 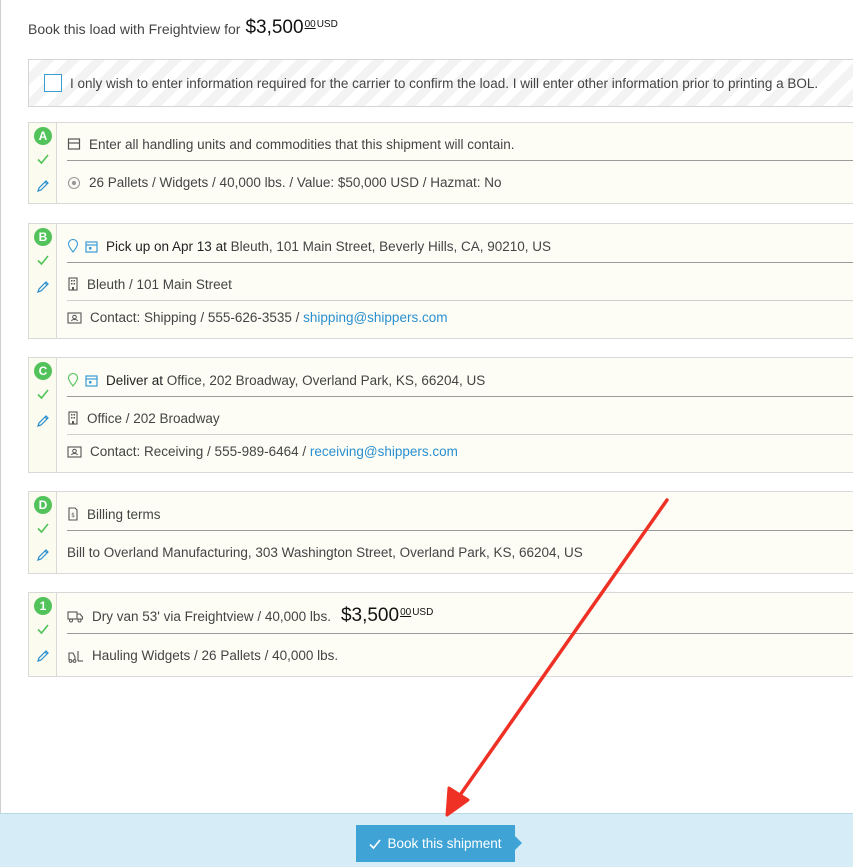 I want to click on section-badge: 1, so click(x=43, y=606).